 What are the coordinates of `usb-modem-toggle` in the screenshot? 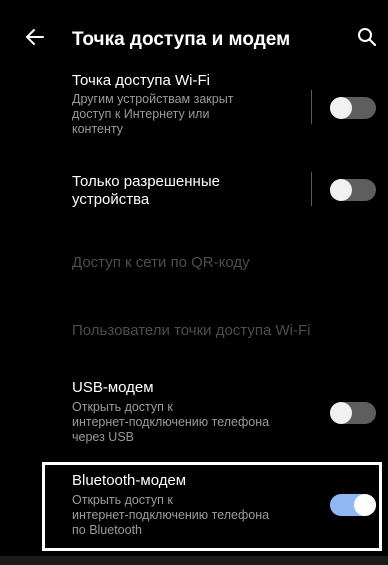 It's located at (353, 413).